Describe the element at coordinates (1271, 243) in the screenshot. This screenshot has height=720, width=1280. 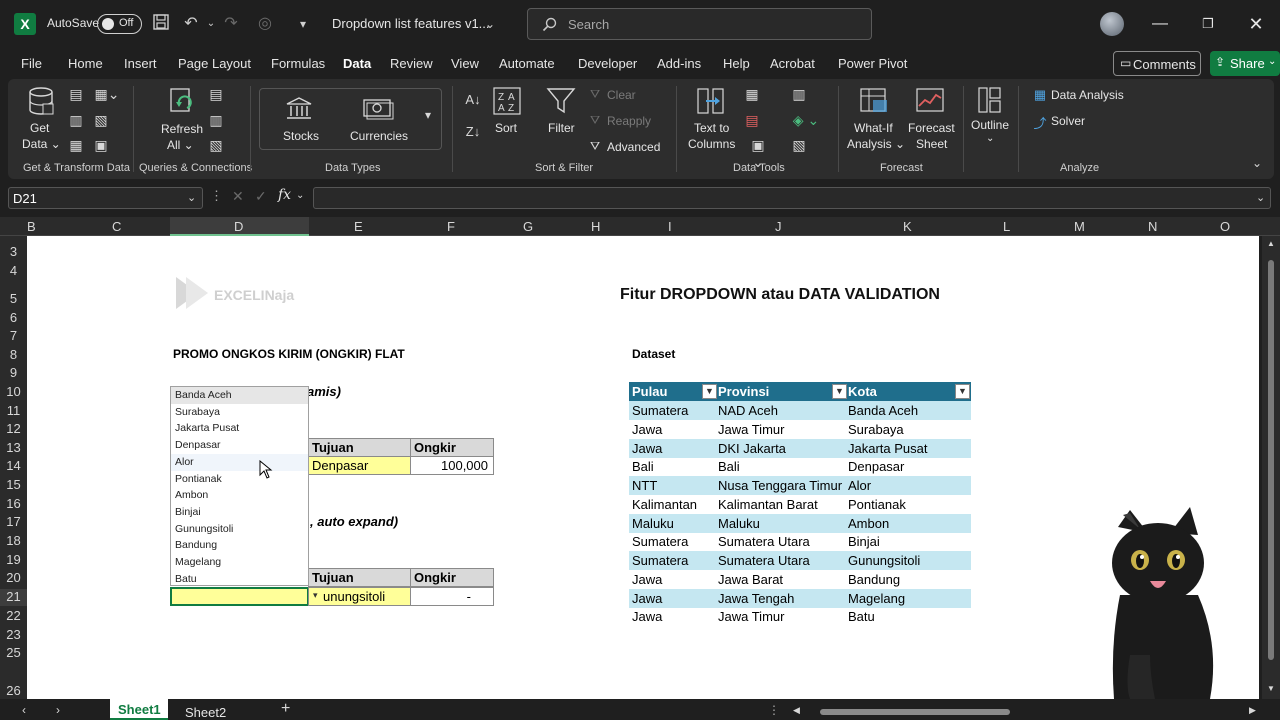
I see `scroll-up-icon: ▲` at that location.